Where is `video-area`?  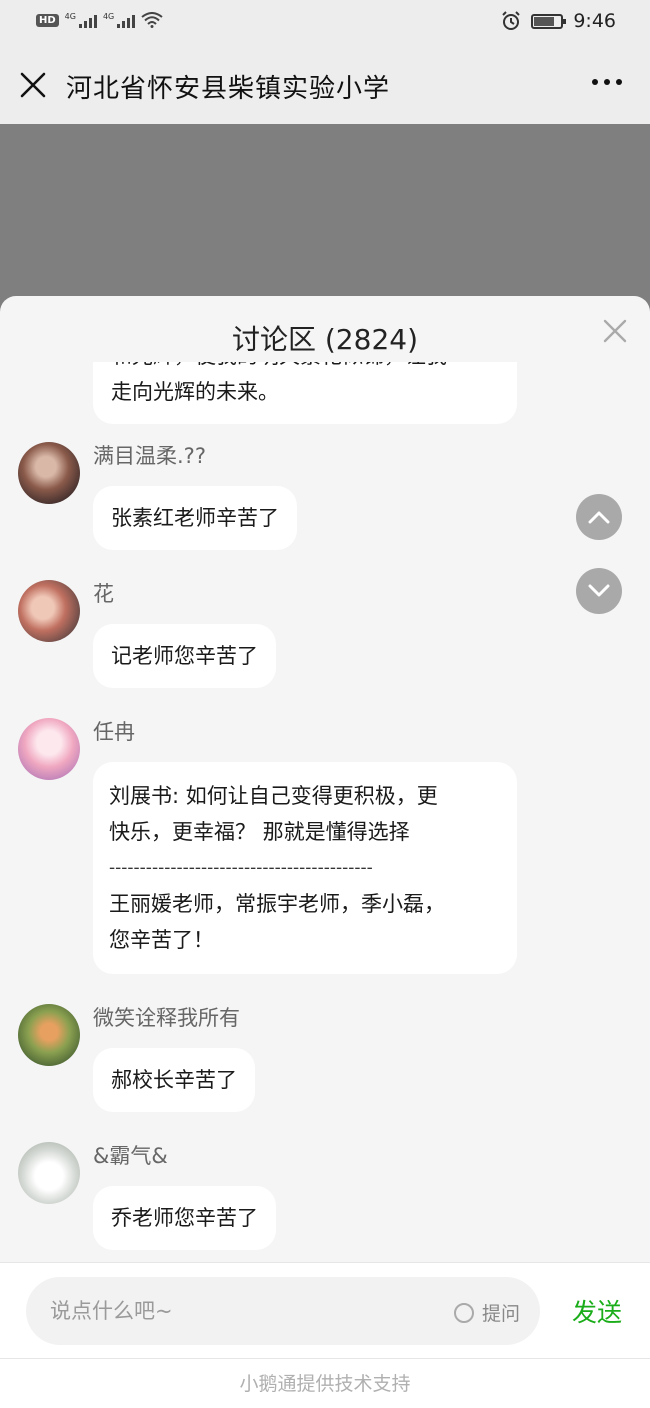 video-area is located at coordinates (325, 224).